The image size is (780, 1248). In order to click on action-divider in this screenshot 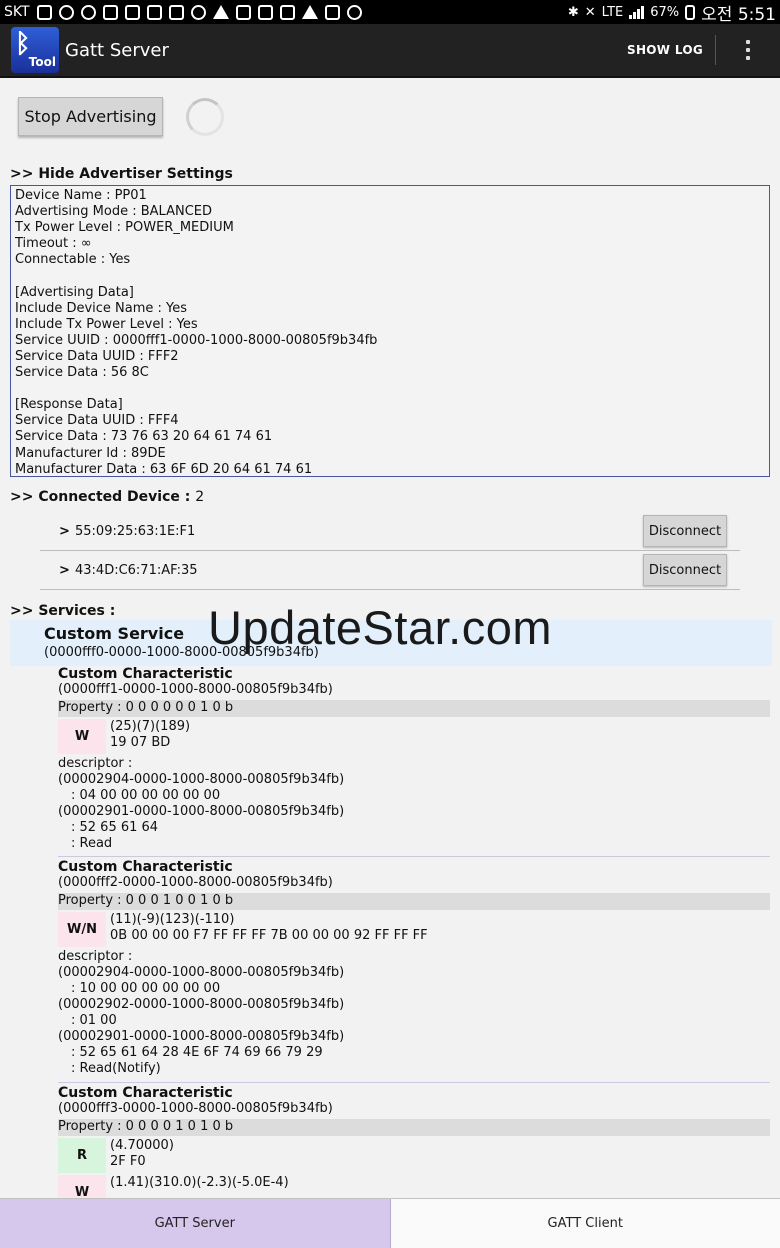, I will do `click(715, 50)`.